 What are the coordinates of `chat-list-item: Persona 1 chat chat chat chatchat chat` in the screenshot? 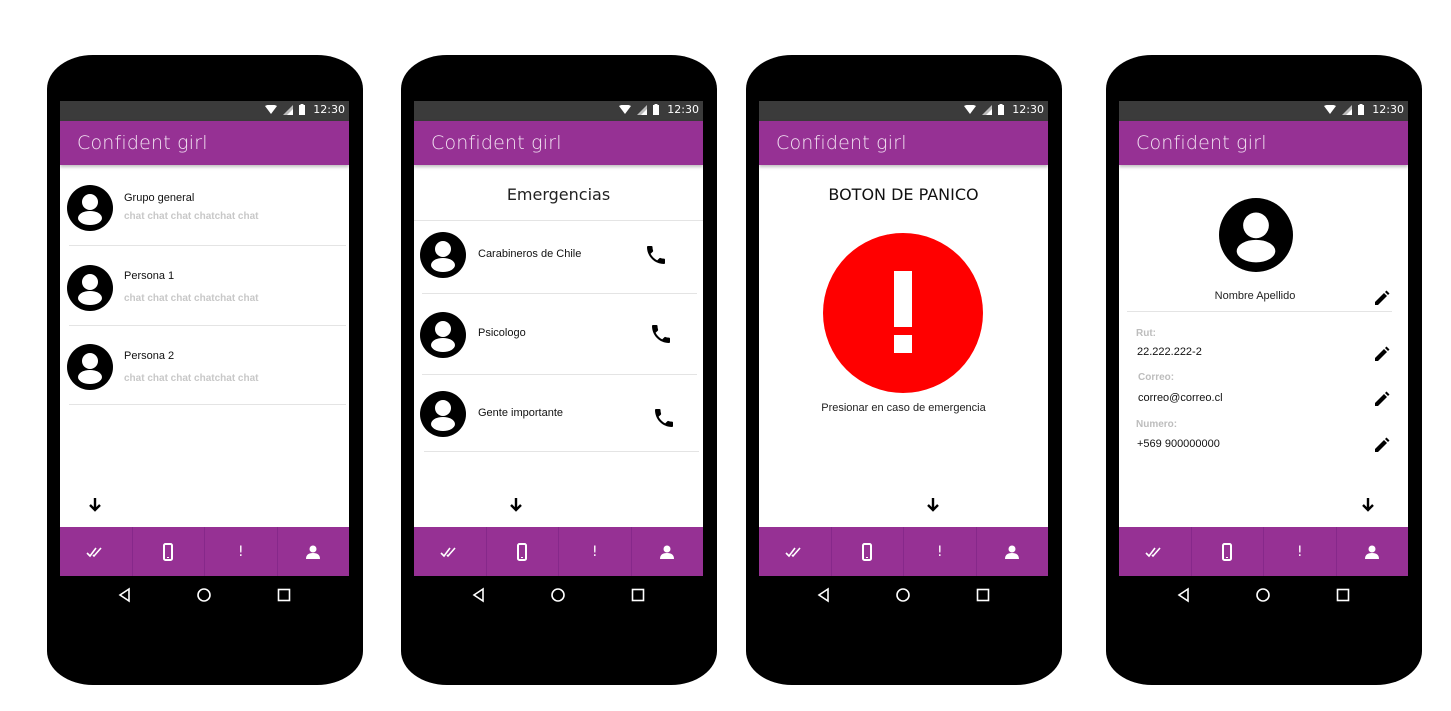 It's located at (204, 286).